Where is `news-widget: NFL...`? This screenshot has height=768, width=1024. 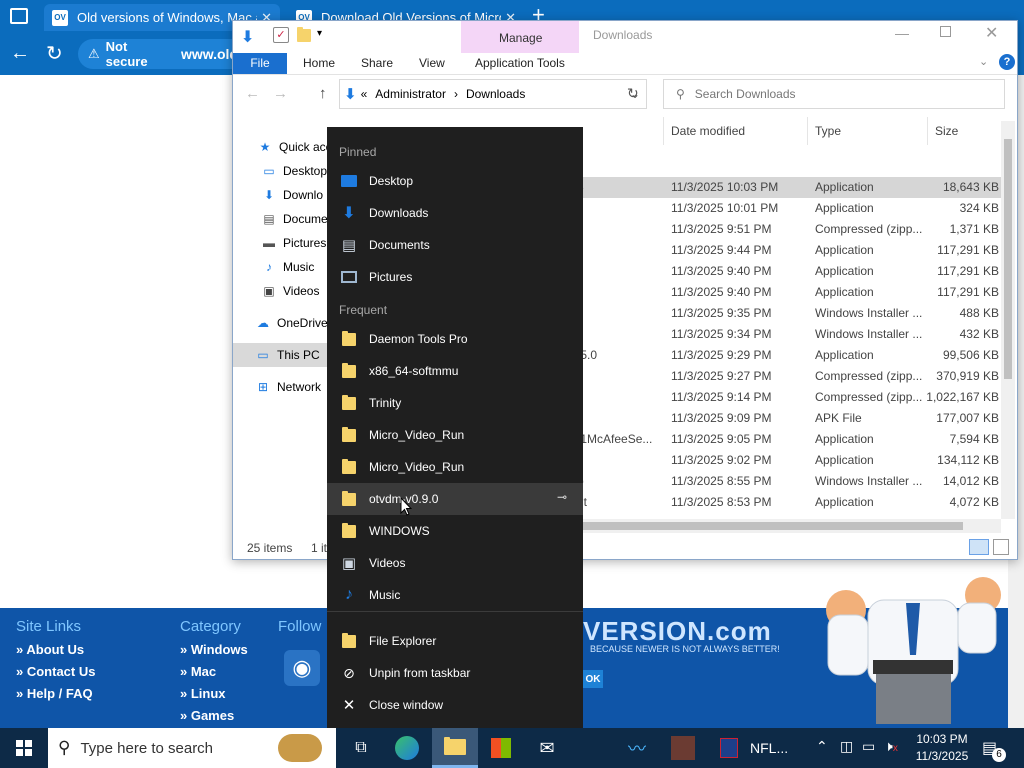 news-widget: NFL... is located at coordinates (754, 748).